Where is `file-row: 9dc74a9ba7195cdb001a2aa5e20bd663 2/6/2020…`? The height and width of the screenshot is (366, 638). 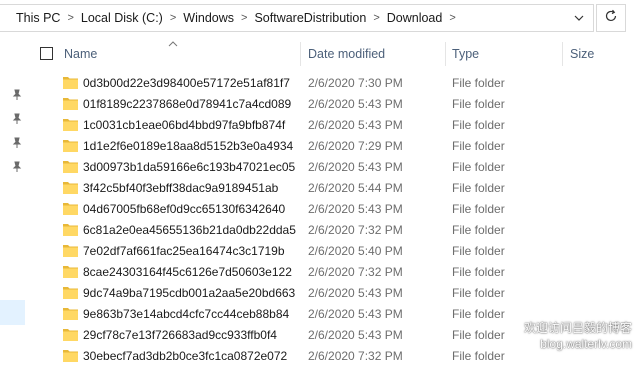 file-row: 9dc74a9ba7195cdb001a2aa5e20bd663 2/6/2020… is located at coordinates (334, 292).